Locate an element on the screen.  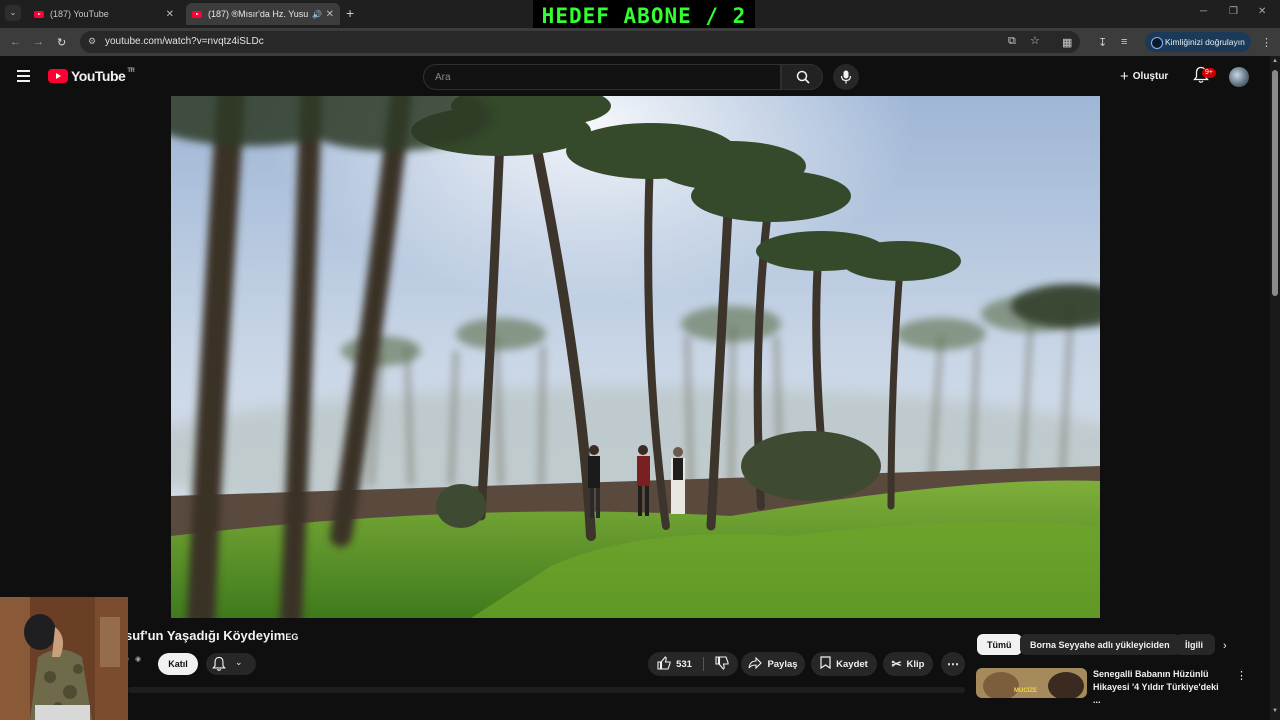
url-field: ⚙ youtube.com/watch?v=nvqtz4iSLDc ⧉ ☆ is located at coordinates (580, 42).